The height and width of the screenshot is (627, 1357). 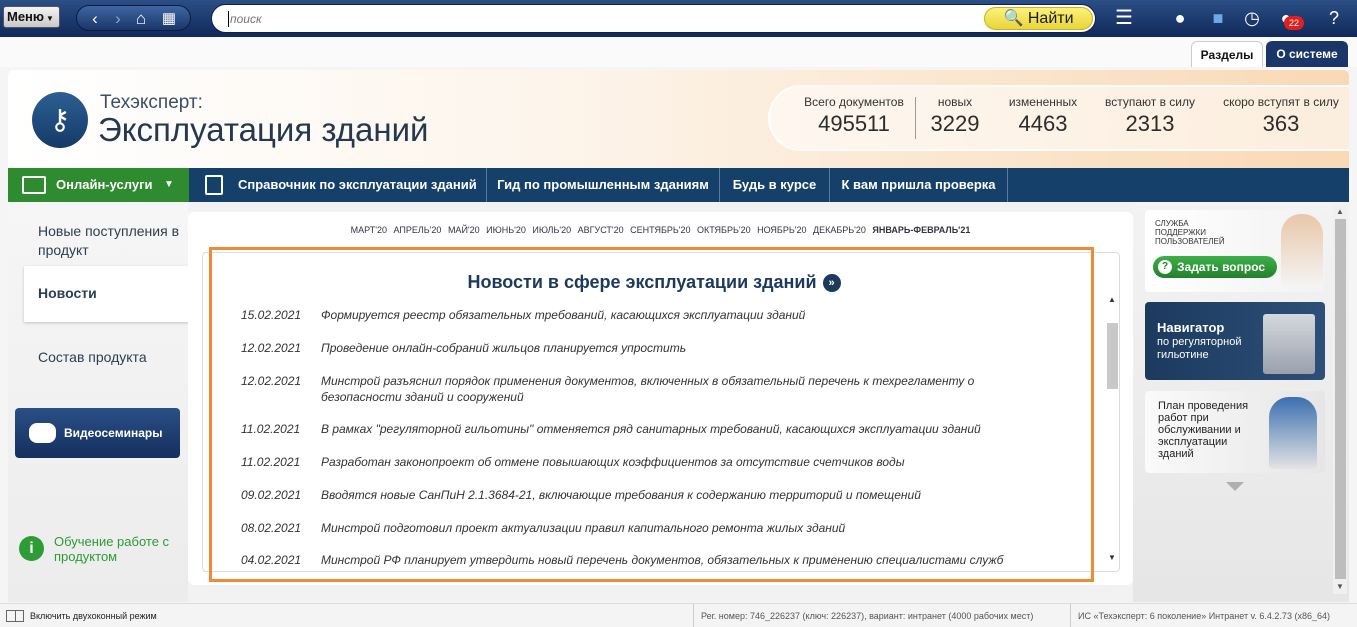 What do you see at coordinates (1043, 116) in the screenshot?
I see `stat-changed: измененных 4463` at bounding box center [1043, 116].